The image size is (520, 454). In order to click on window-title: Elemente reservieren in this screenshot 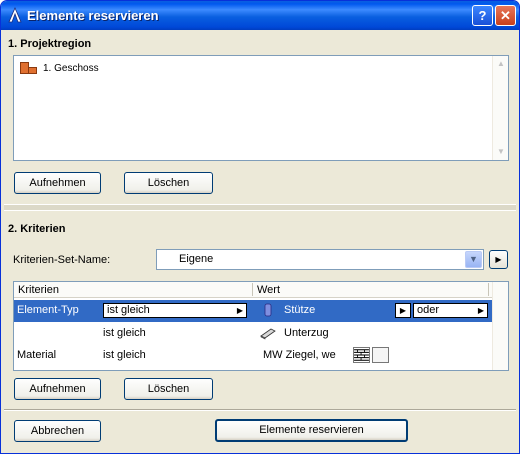, I will do `click(93, 15)`.